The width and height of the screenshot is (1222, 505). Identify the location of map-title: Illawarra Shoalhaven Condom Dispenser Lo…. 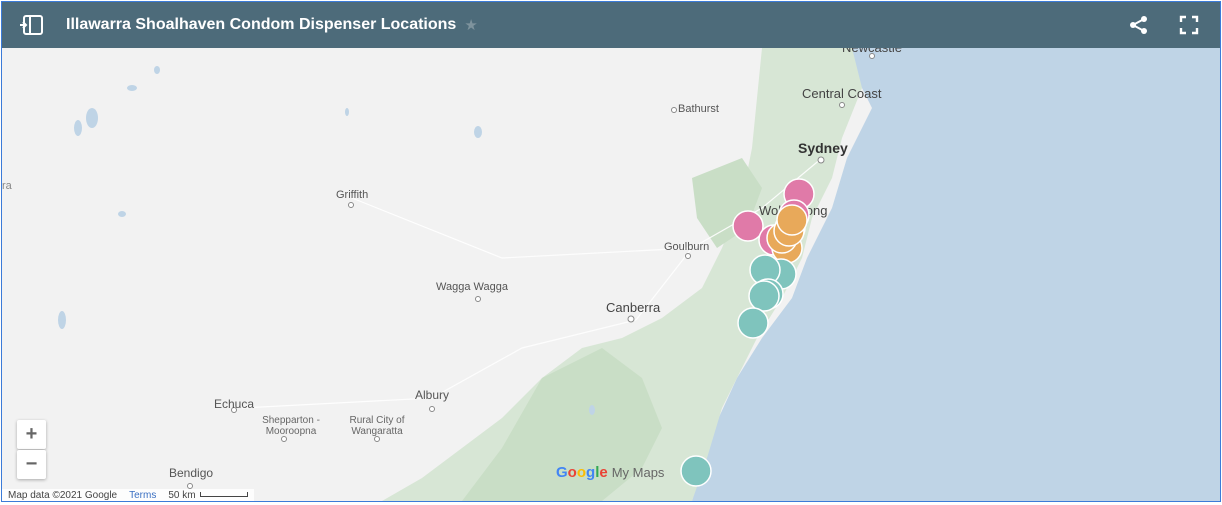
(261, 24).